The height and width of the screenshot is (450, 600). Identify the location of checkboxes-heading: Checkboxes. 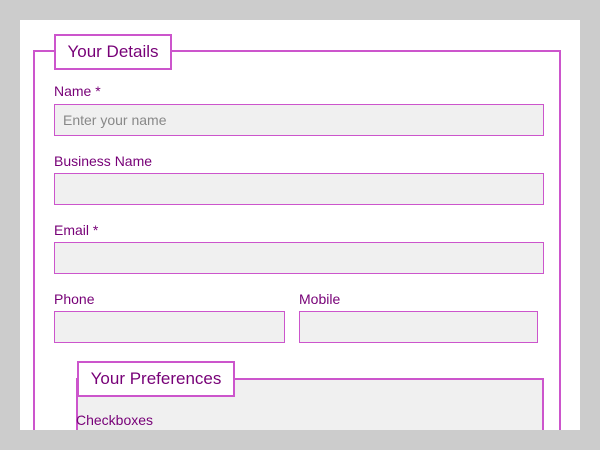
(115, 420).